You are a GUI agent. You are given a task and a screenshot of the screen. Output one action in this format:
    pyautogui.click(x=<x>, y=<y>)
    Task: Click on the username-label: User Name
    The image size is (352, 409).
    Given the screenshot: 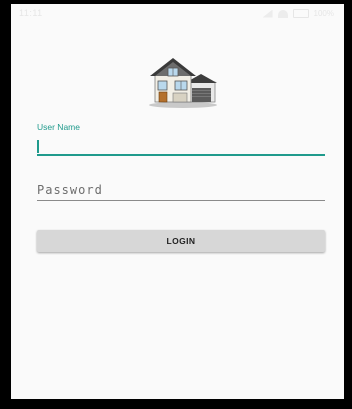 What is the action you would take?
    pyautogui.click(x=58, y=127)
    